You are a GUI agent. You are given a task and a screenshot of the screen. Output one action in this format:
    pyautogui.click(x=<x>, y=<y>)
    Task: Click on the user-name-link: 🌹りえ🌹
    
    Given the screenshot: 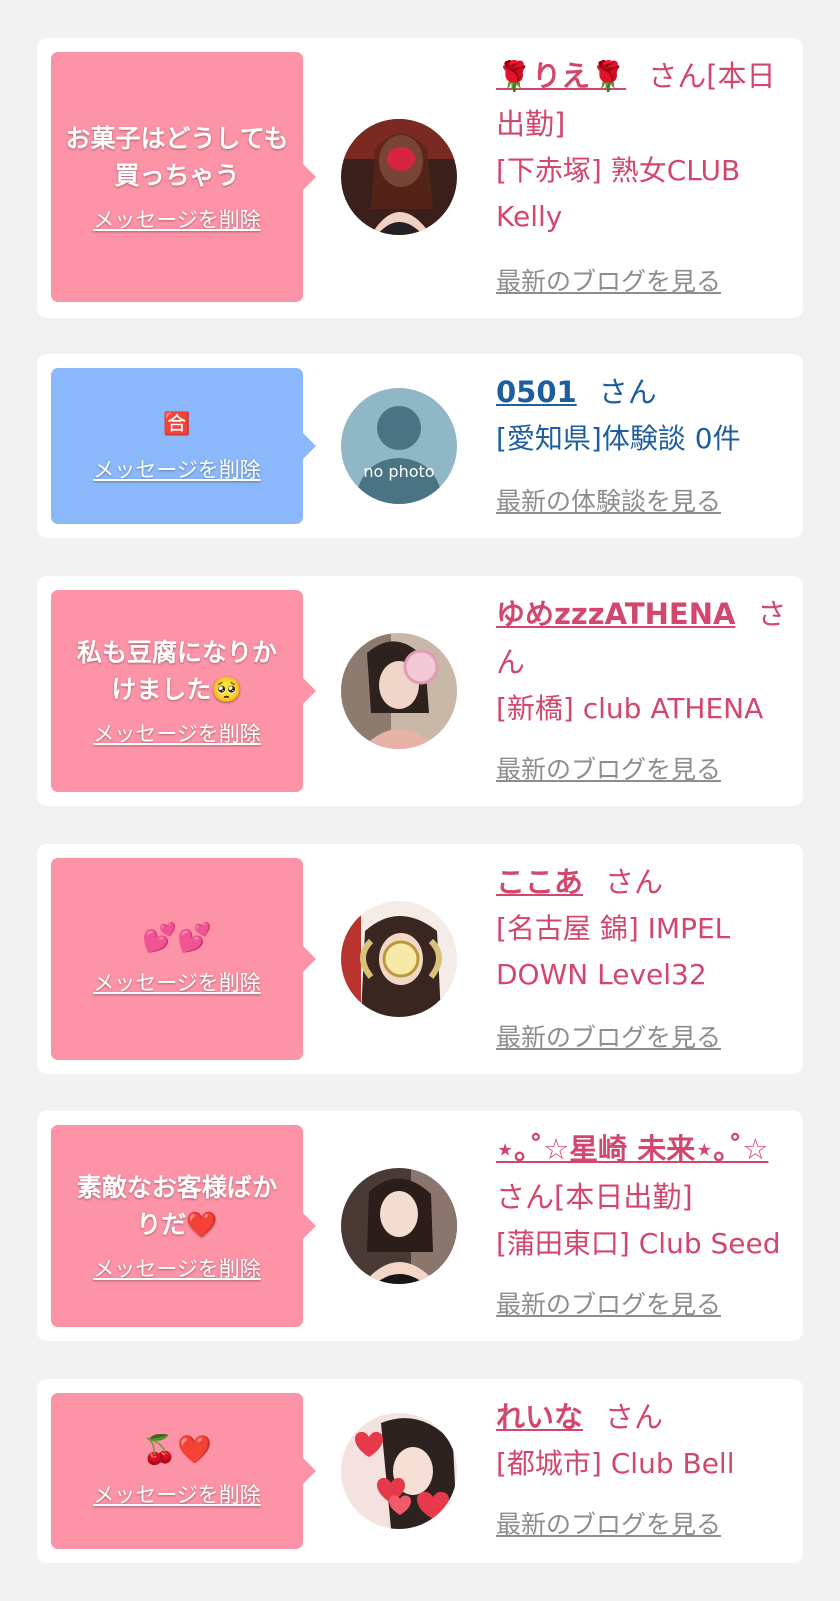 What is the action you would take?
    pyautogui.click(x=561, y=76)
    